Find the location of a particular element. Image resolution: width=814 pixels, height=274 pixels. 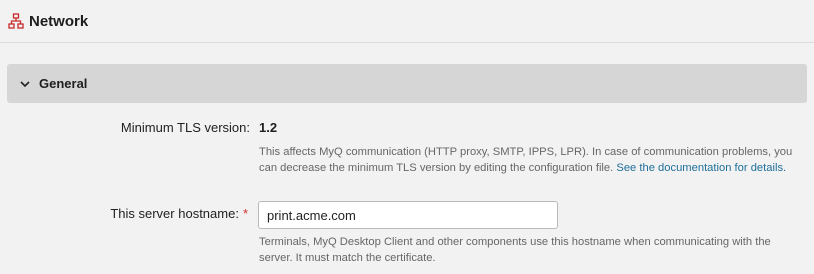

tls-version-label: Minimum TLS version: is located at coordinates (185, 127).